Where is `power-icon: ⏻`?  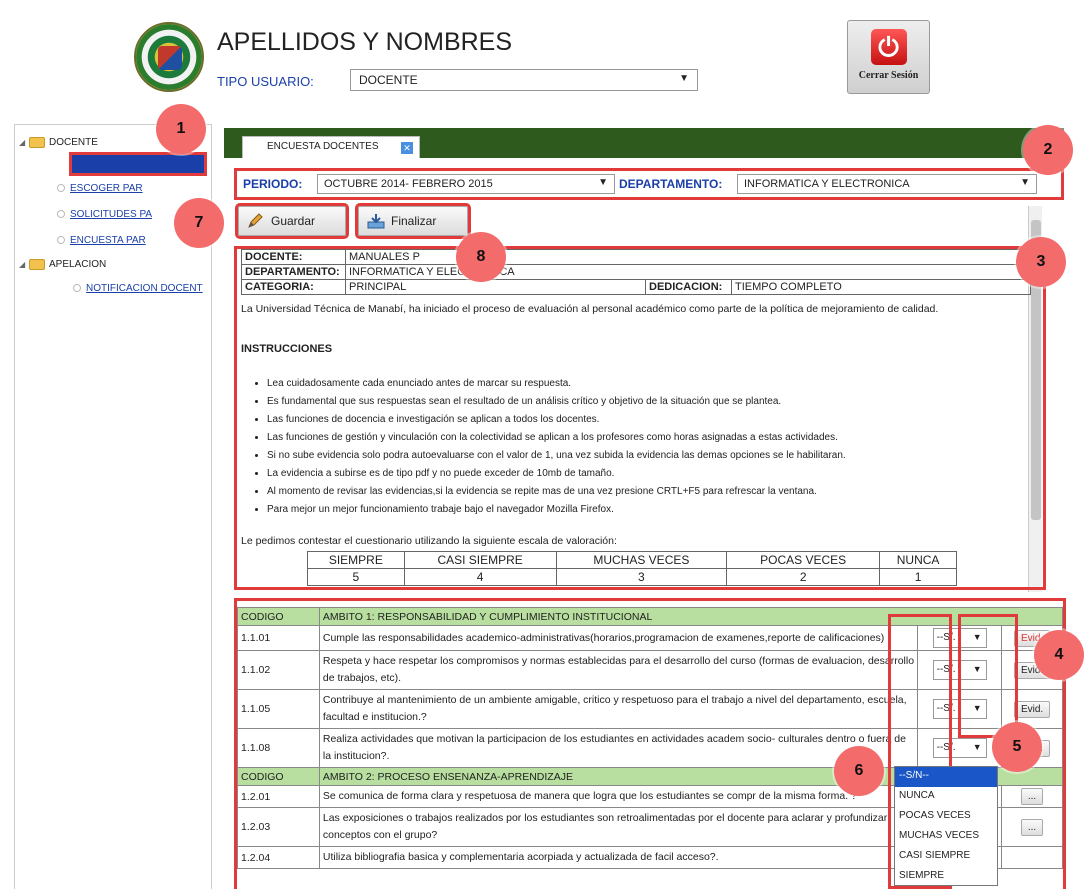
power-icon: ⏻ is located at coordinates (888, 47).